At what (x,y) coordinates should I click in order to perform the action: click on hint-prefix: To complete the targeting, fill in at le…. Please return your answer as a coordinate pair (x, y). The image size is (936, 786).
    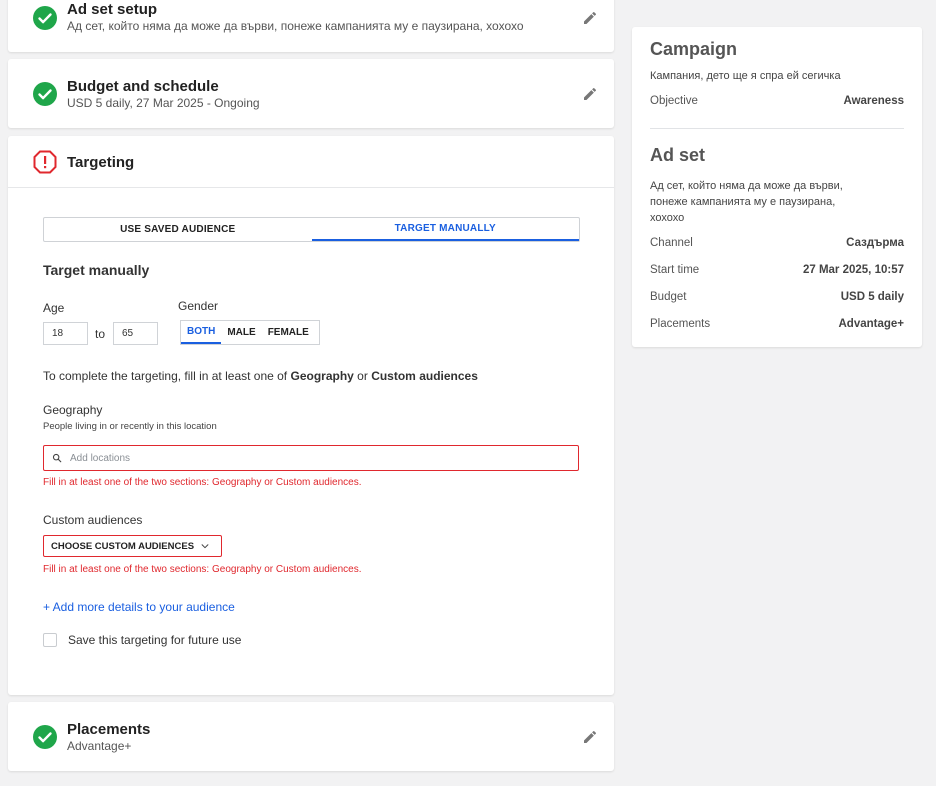
    Looking at the image, I should click on (167, 376).